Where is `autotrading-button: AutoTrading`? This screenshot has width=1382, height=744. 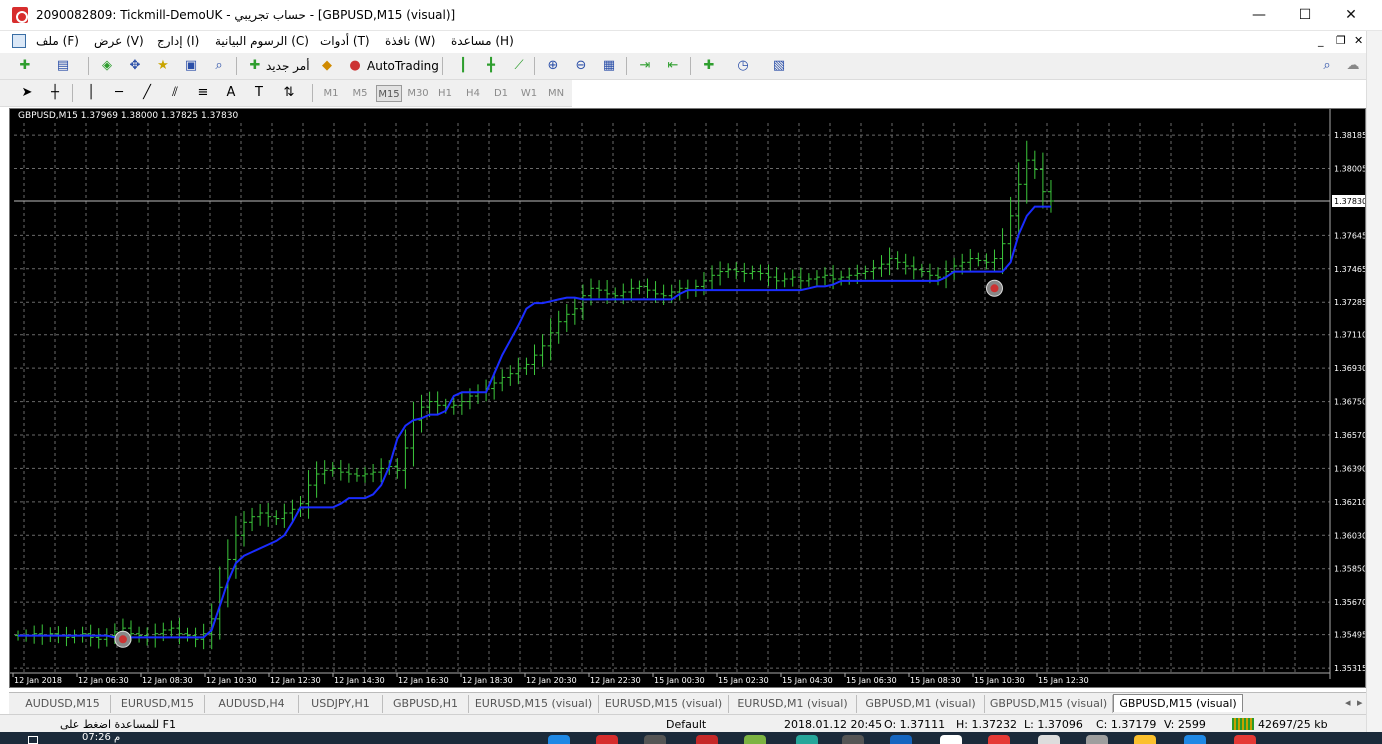 autotrading-button: AutoTrading is located at coordinates (403, 66).